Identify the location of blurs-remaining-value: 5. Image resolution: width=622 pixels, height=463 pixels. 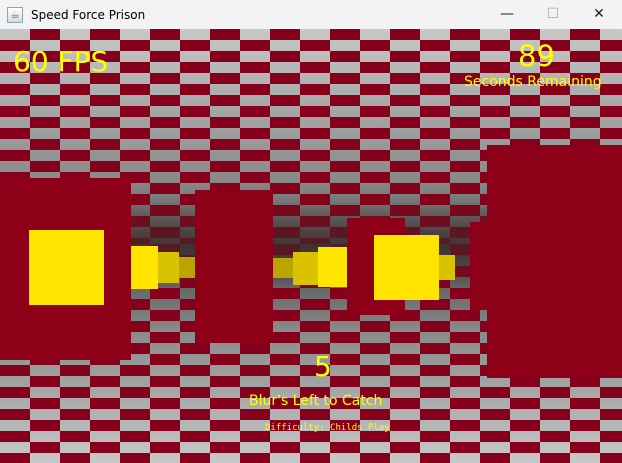
(323, 366).